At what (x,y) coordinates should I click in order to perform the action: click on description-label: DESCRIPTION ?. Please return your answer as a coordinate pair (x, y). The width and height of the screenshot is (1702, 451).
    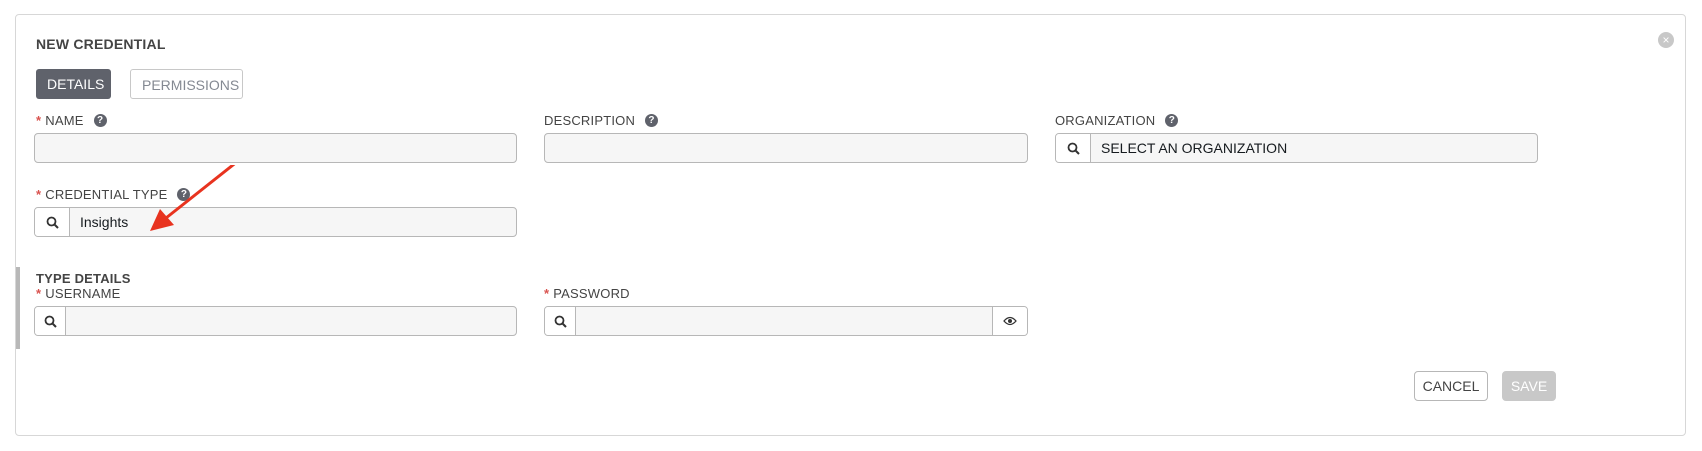
    Looking at the image, I should click on (601, 120).